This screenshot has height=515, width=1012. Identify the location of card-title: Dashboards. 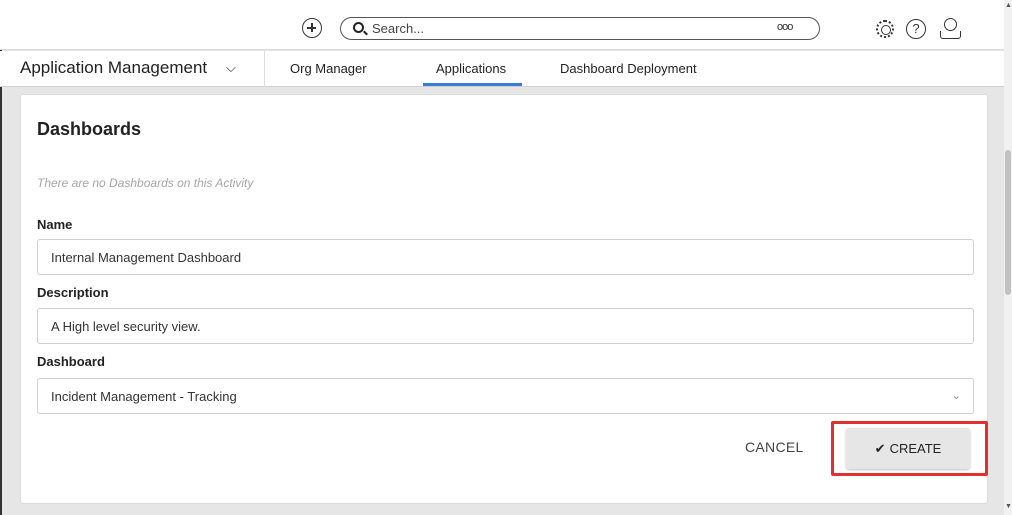
(89, 129).